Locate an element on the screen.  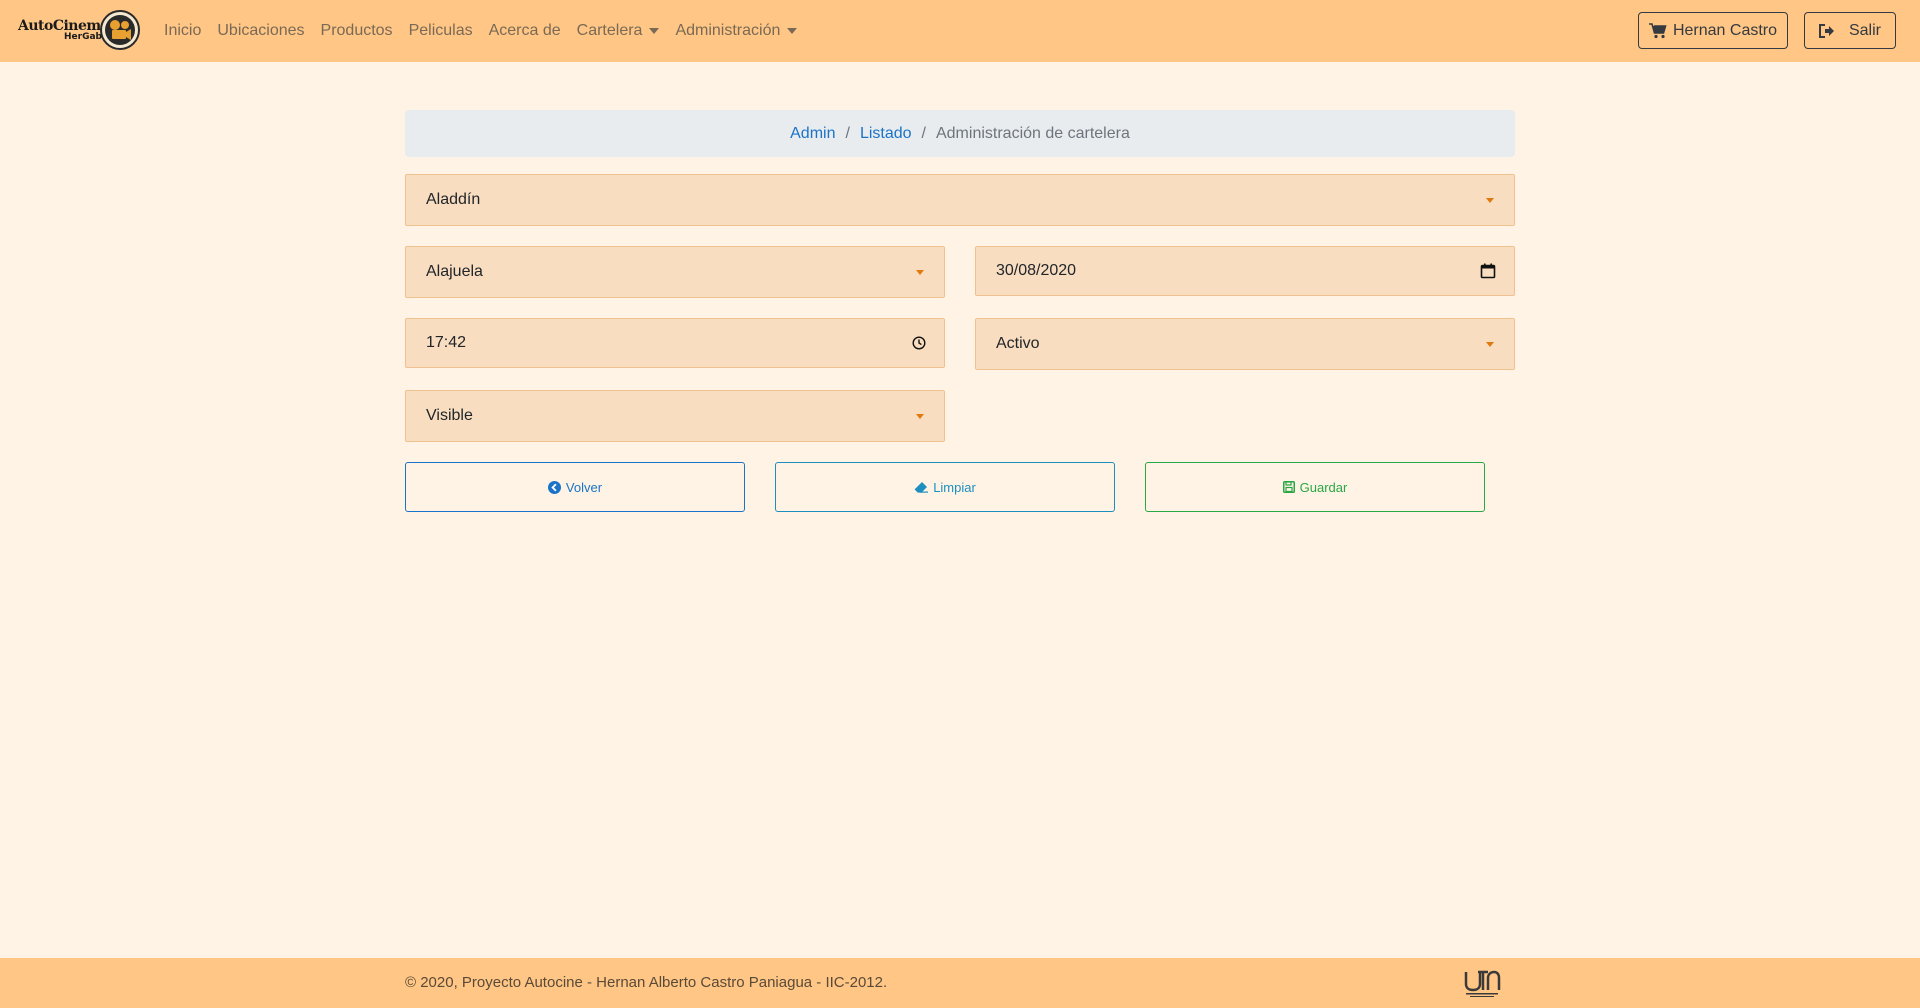
movie-select-value: Aladdín is located at coordinates (453, 199).